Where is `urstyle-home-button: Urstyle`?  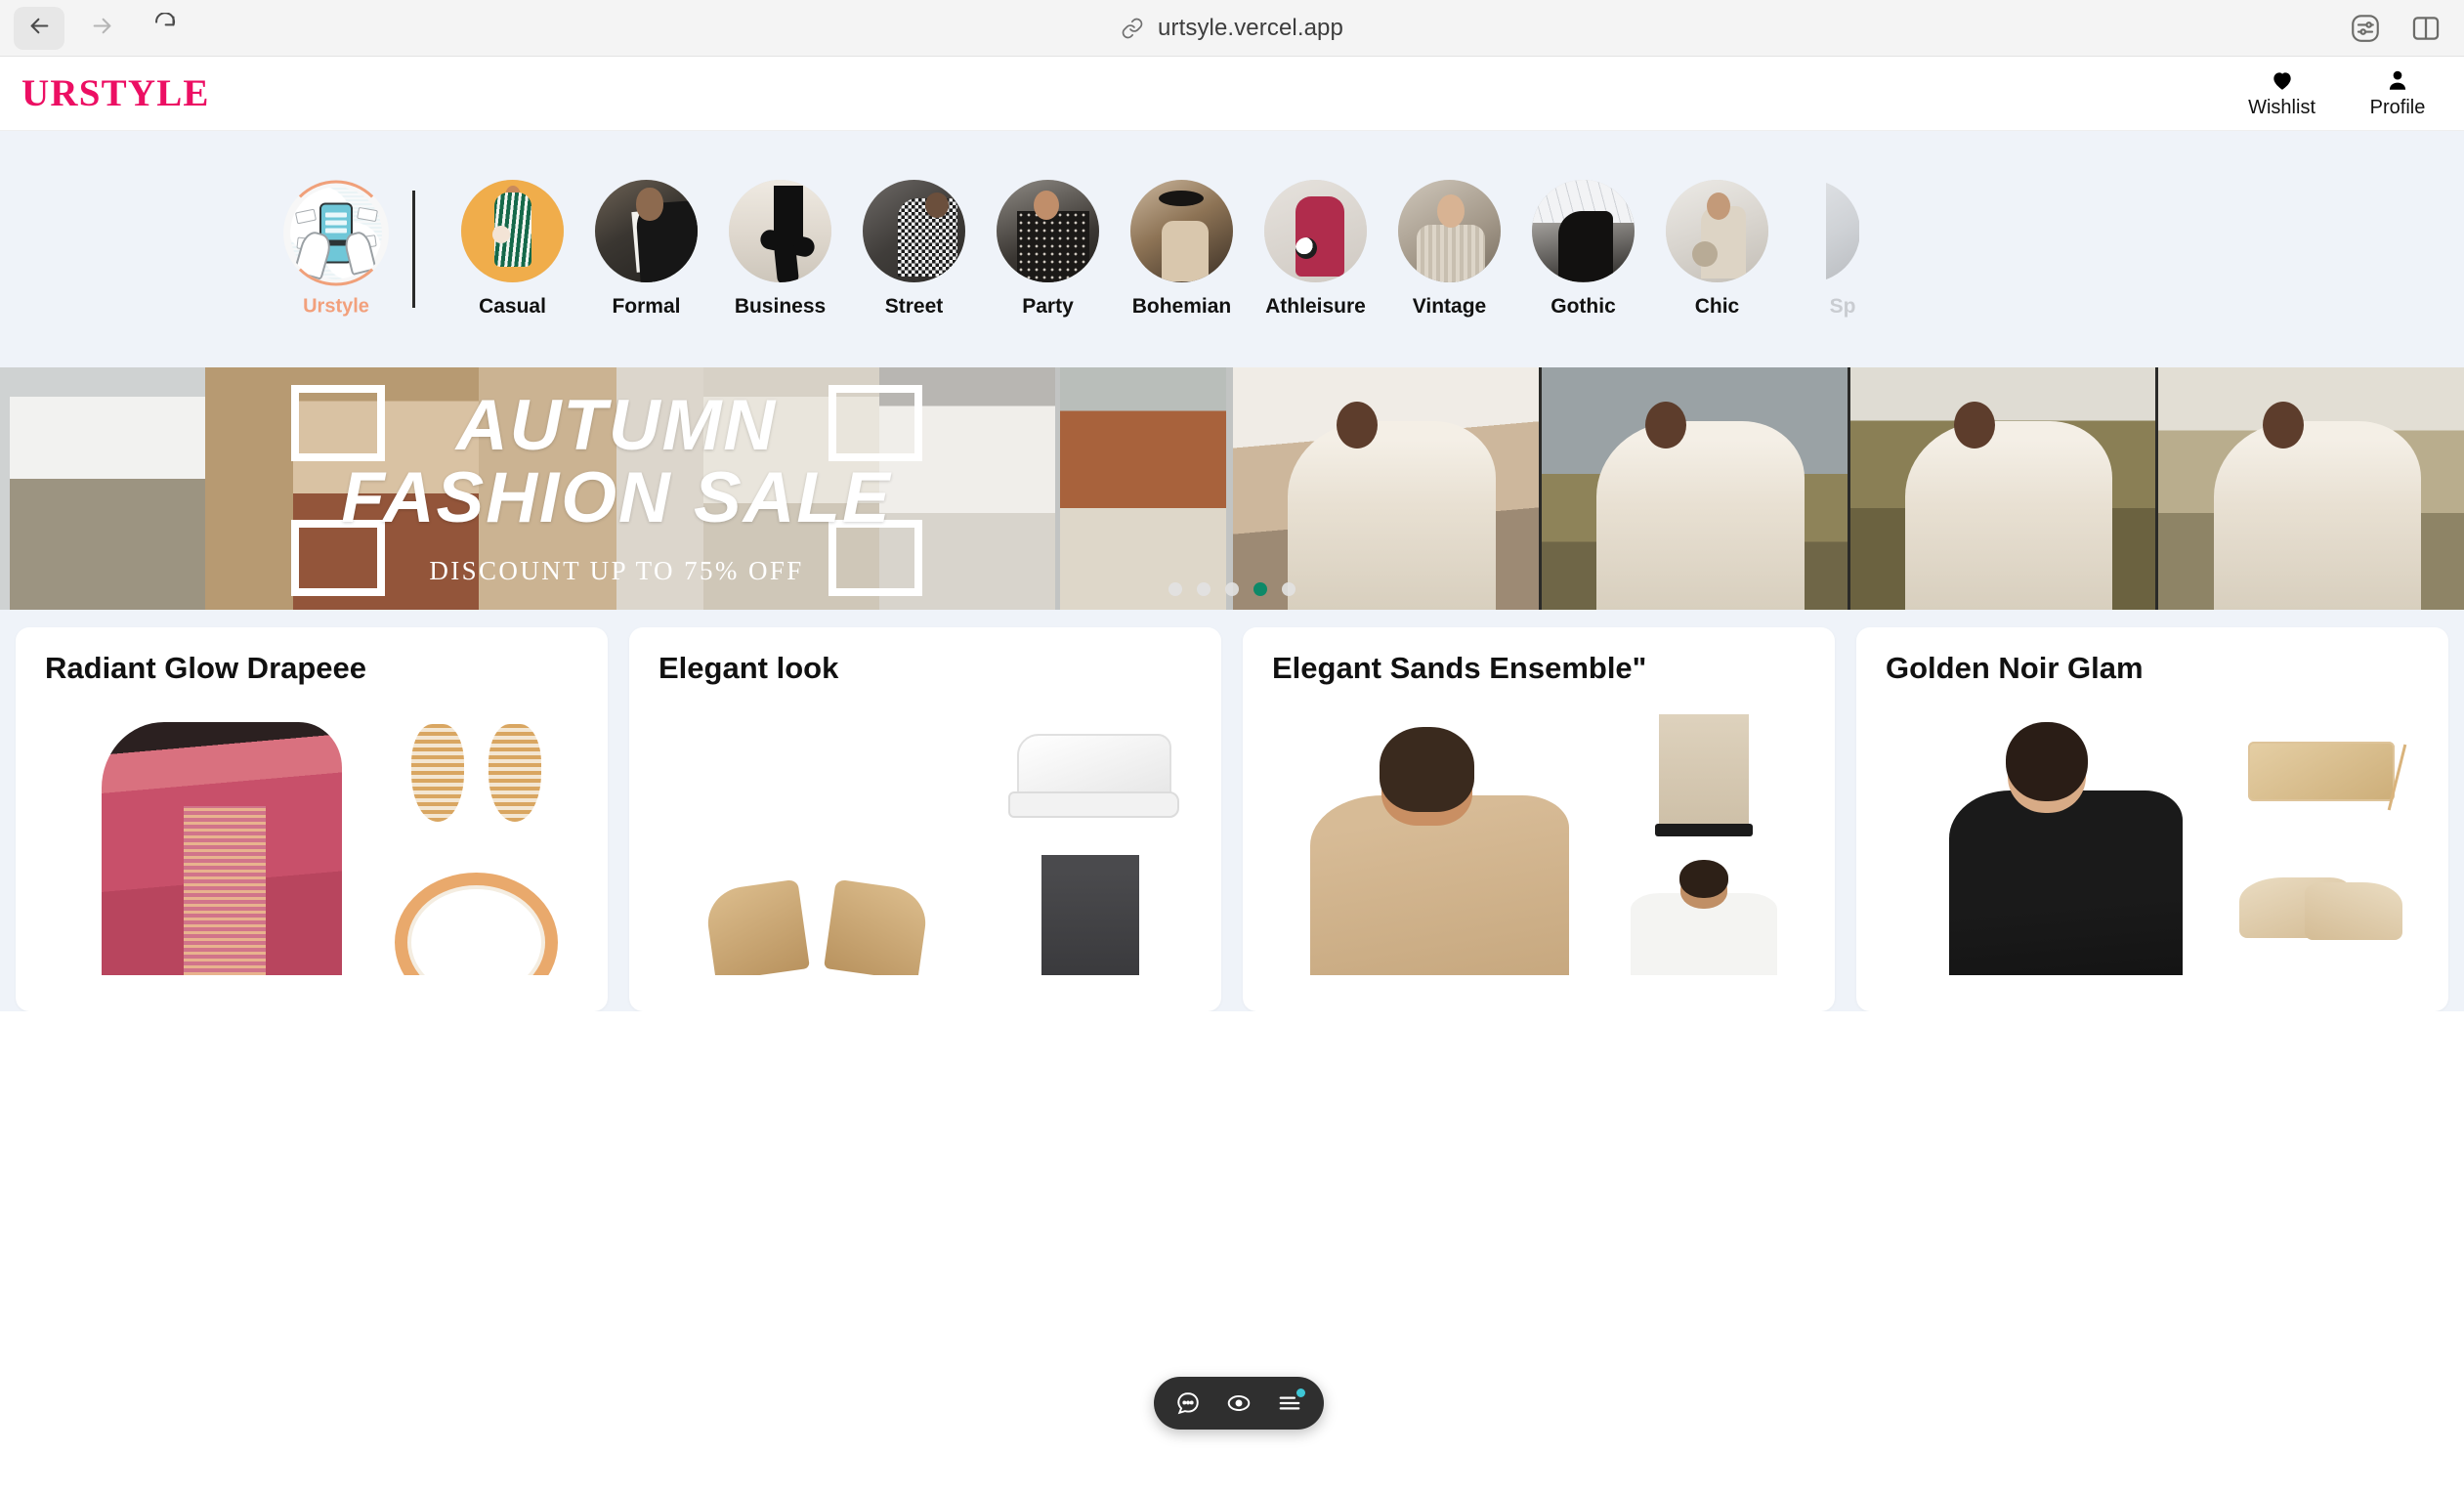 urstyle-home-button: Urstyle is located at coordinates (336, 249).